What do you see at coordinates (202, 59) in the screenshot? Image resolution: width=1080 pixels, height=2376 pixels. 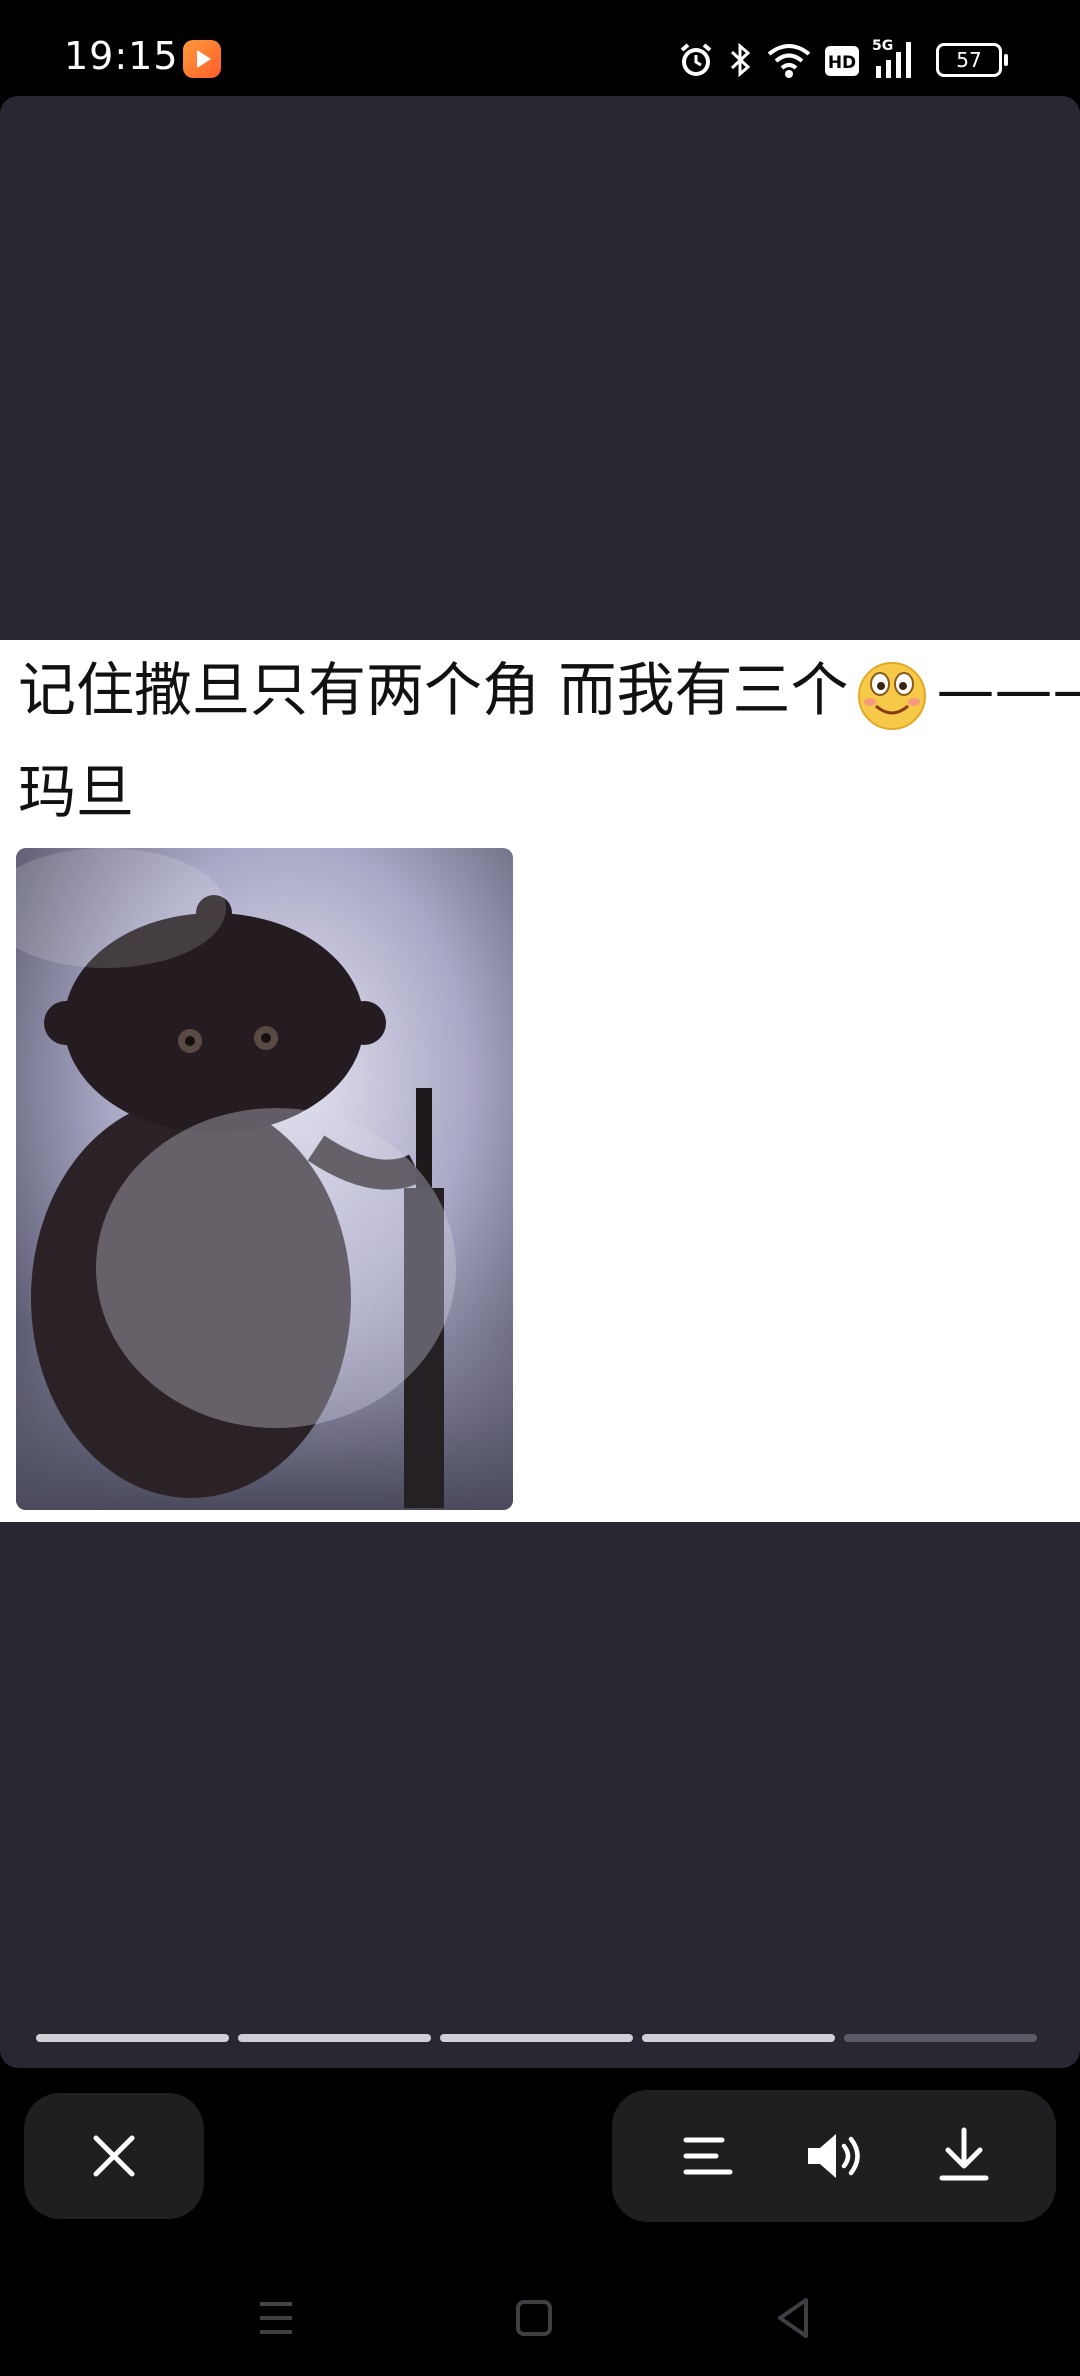 I see `app-notification-icon` at bounding box center [202, 59].